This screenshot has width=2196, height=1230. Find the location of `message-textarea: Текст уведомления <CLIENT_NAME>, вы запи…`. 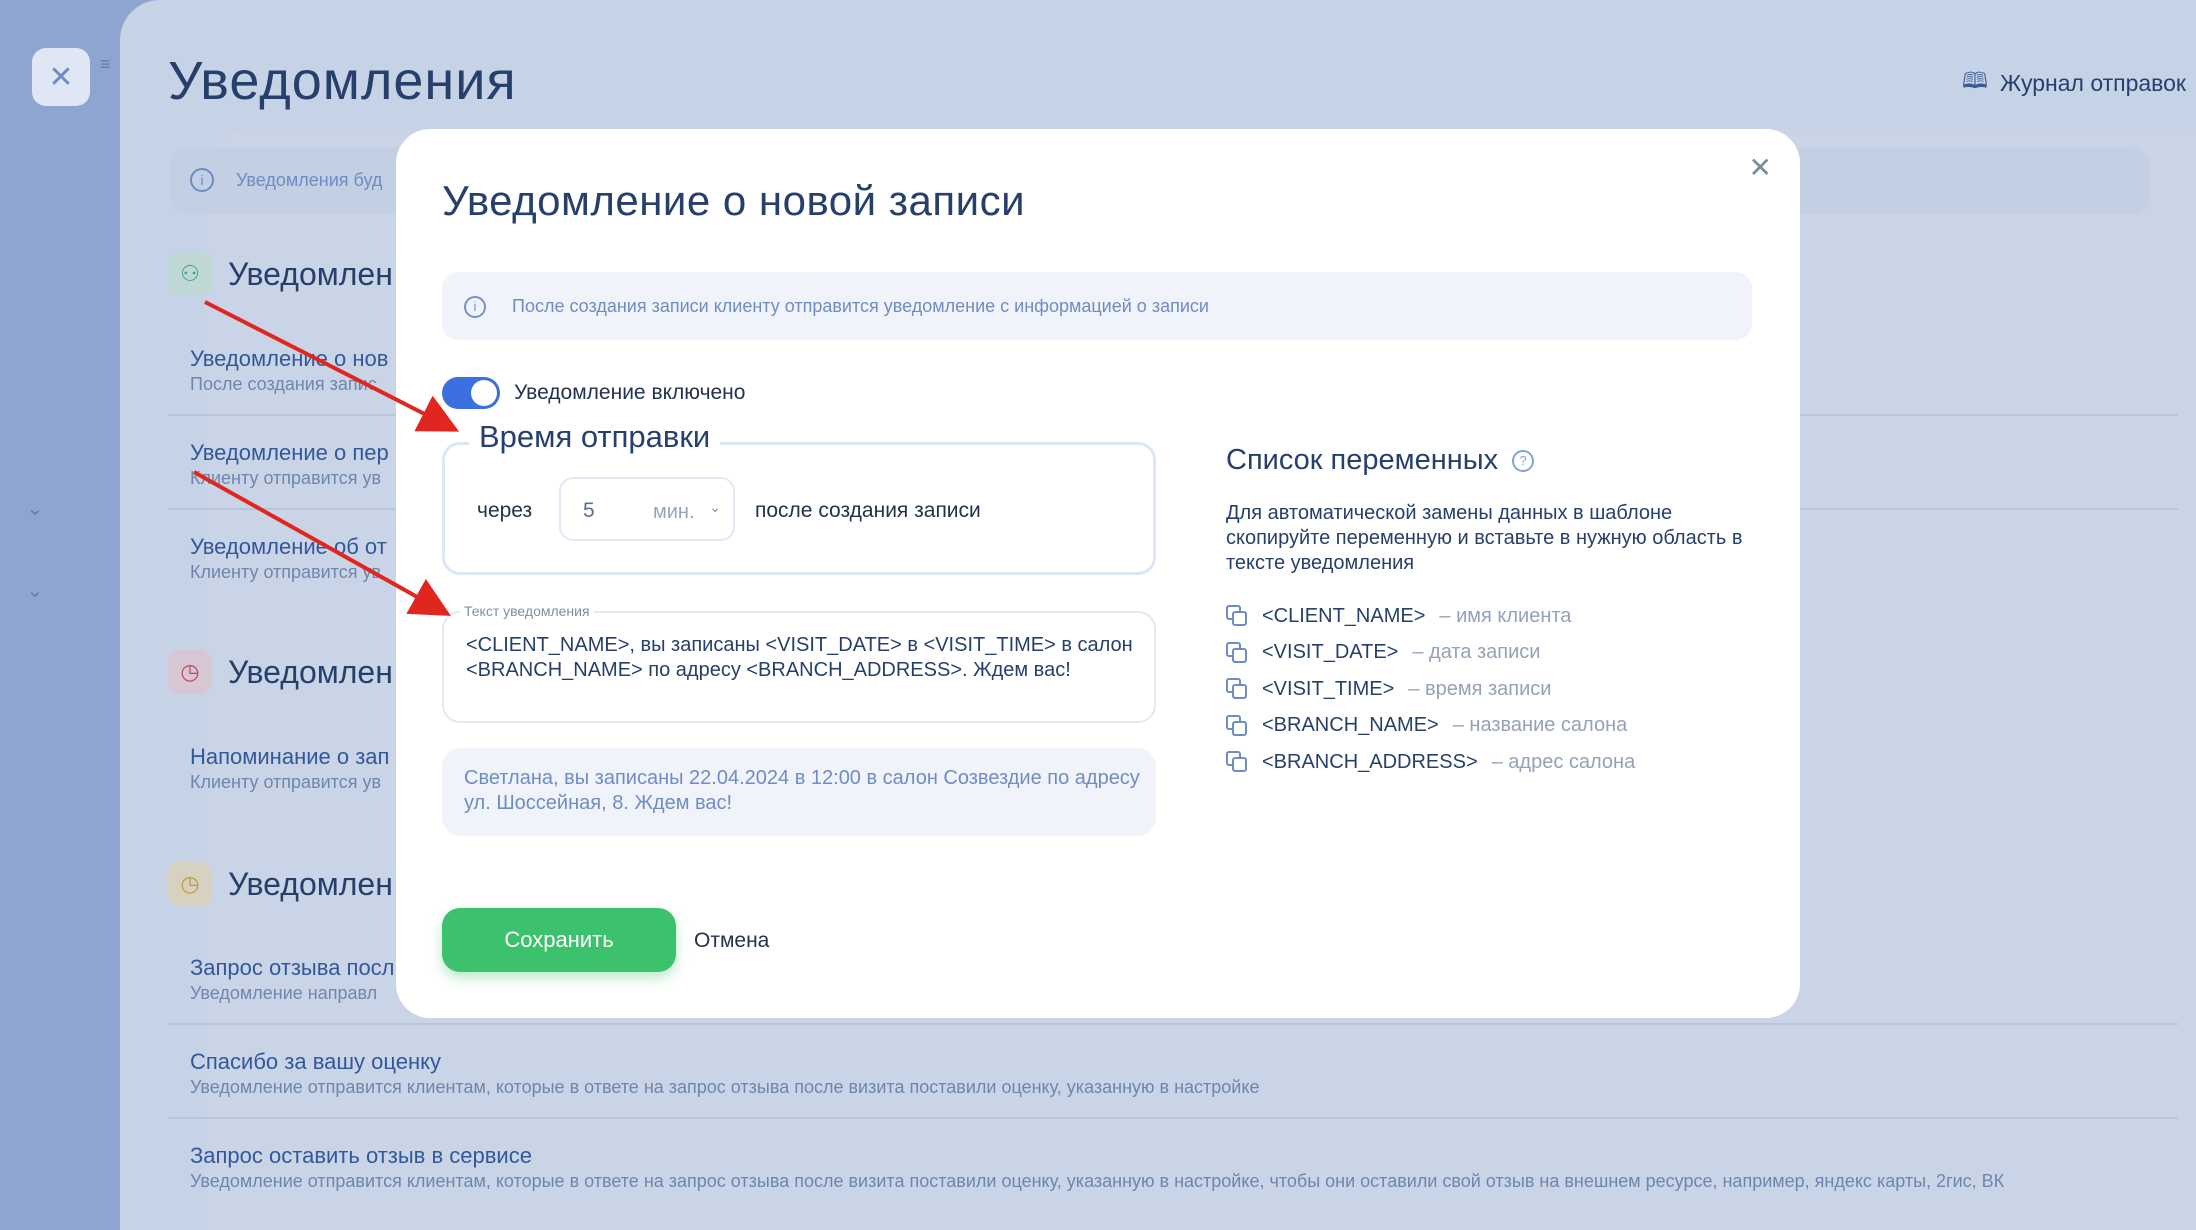

message-textarea: Текст уведомления <CLIENT_NAME>, вы запи… is located at coordinates (799, 663).